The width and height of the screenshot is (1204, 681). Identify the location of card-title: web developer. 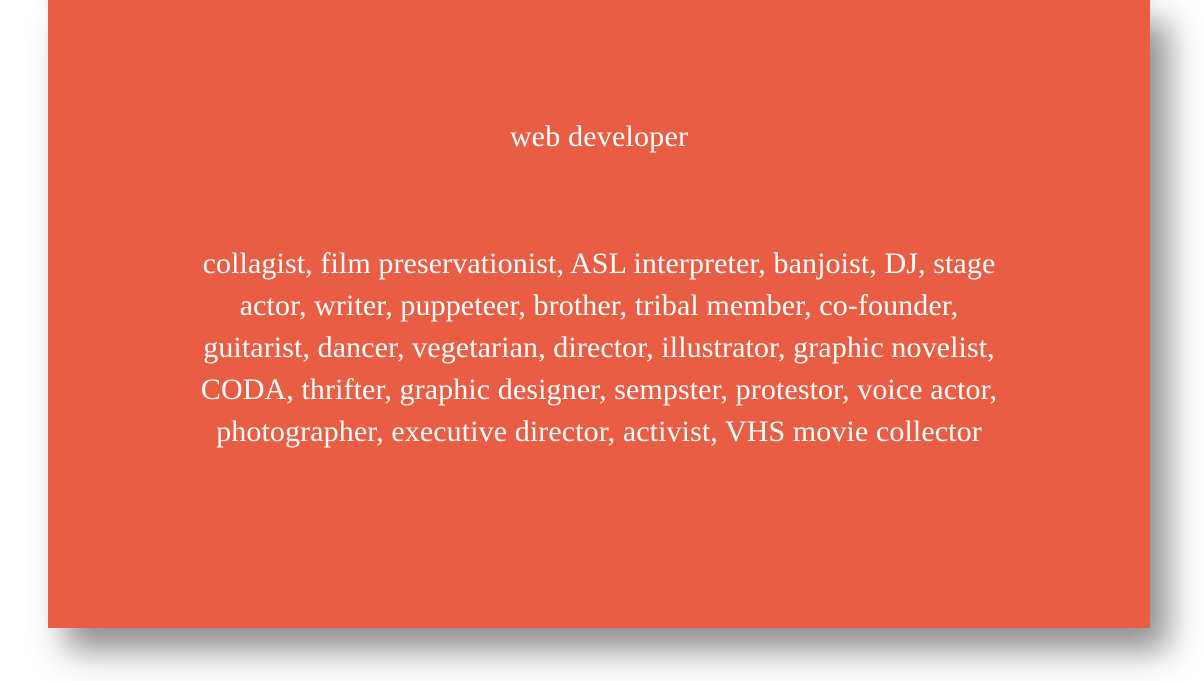
(599, 136).